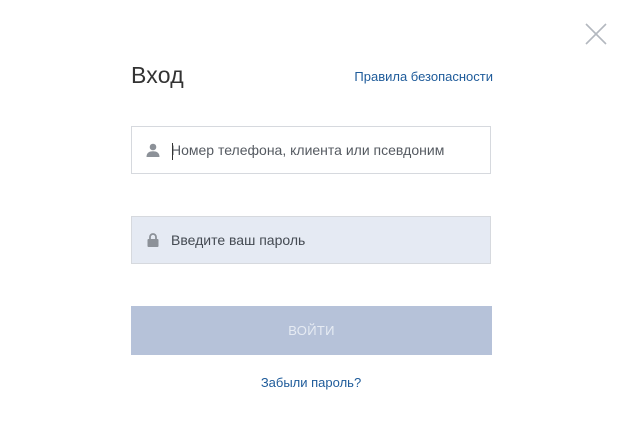 Image resolution: width=622 pixels, height=429 pixels. What do you see at coordinates (153, 150) in the screenshot?
I see `user-icon` at bounding box center [153, 150].